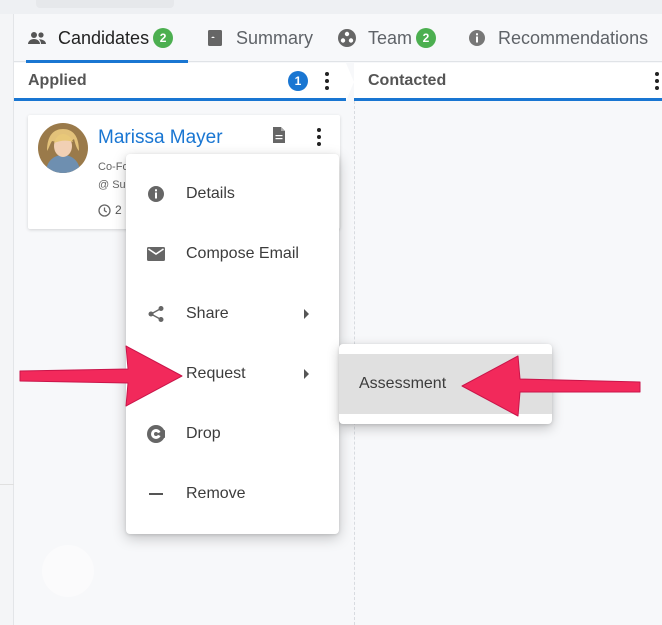  Describe the element at coordinates (347, 38) in the screenshot. I see `team-icon` at that location.